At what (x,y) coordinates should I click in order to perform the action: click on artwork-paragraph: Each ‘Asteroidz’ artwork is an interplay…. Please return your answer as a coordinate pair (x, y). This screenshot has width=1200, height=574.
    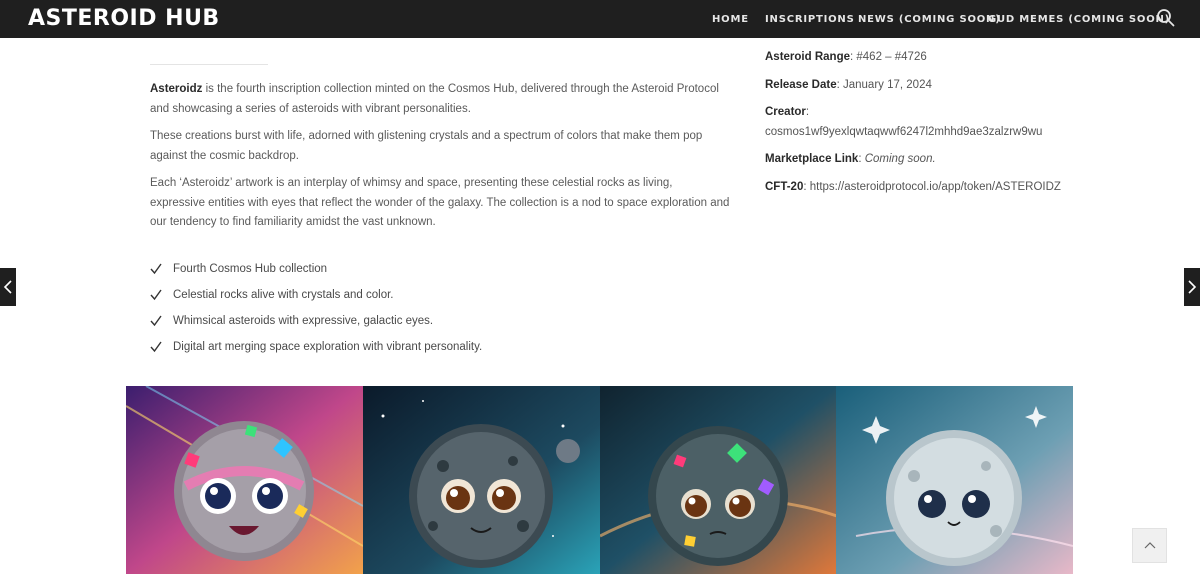
    Looking at the image, I should click on (440, 203).